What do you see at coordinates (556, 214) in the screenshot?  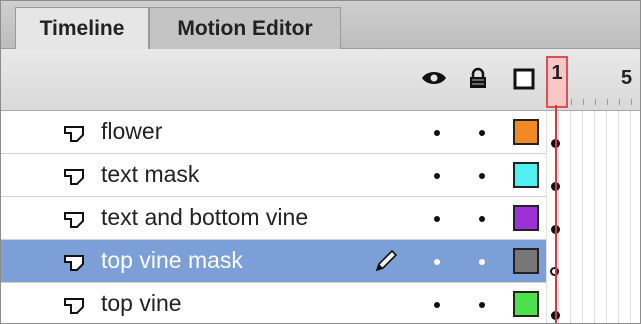 I see `playhead-line` at bounding box center [556, 214].